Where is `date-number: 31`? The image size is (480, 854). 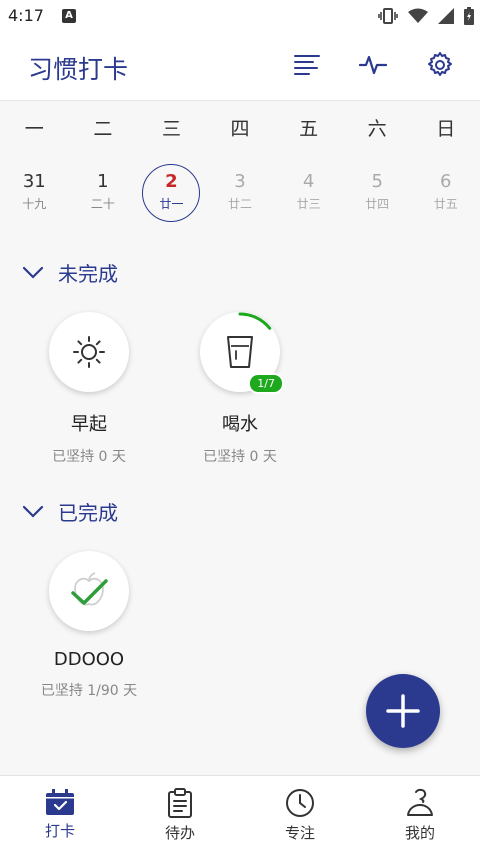 date-number: 31 is located at coordinates (34, 181).